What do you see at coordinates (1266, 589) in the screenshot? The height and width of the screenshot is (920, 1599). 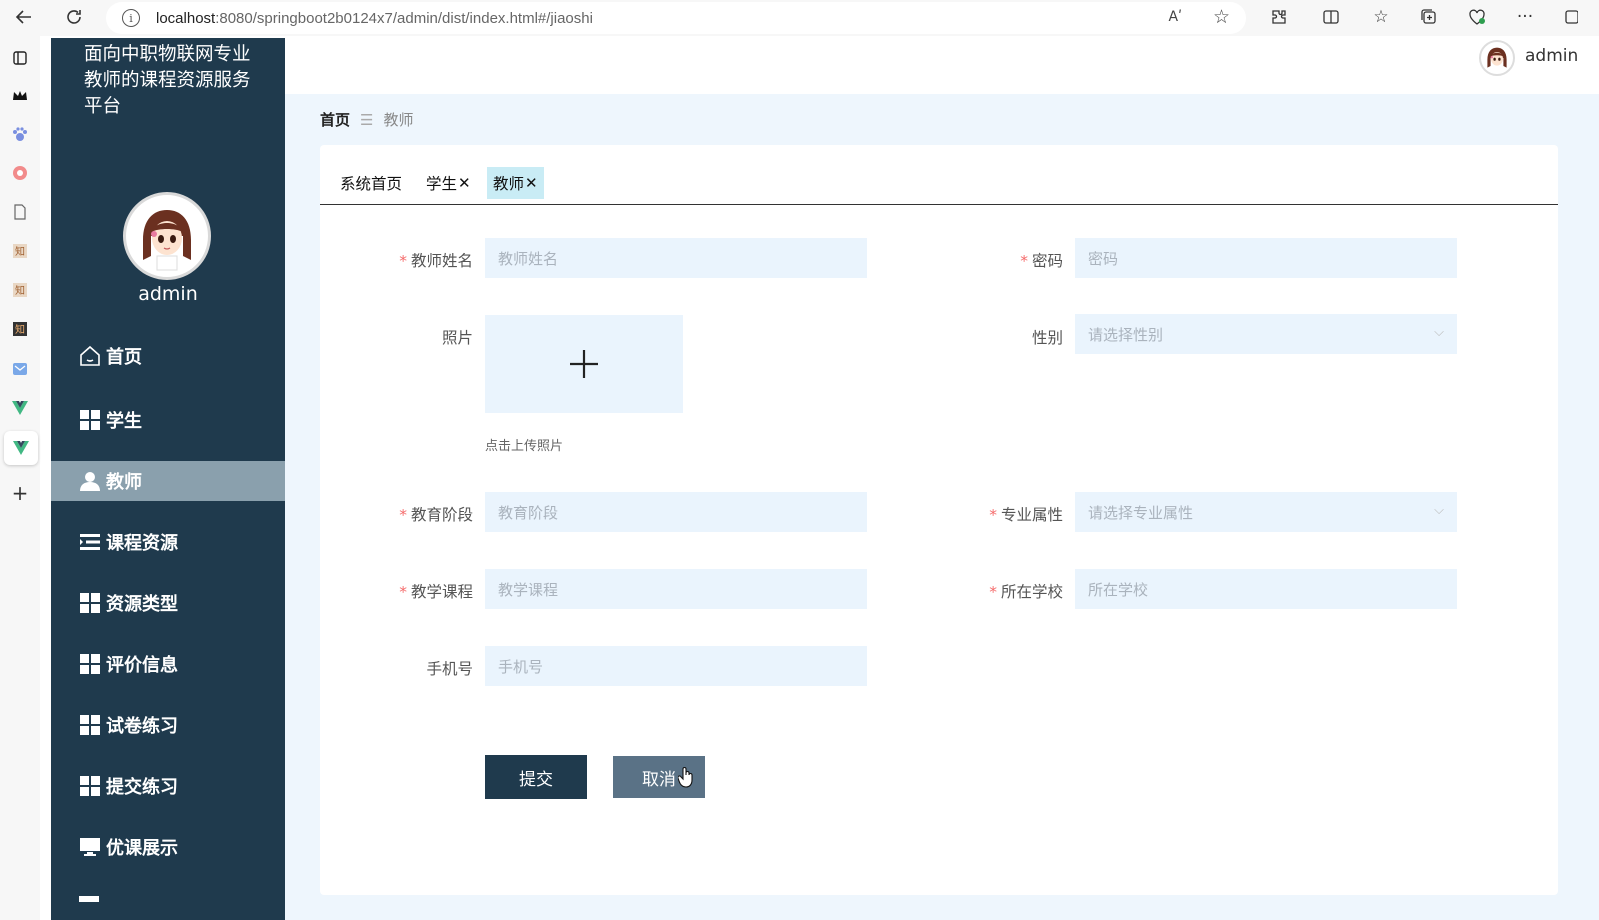 I see `school-input: 所在学校` at bounding box center [1266, 589].